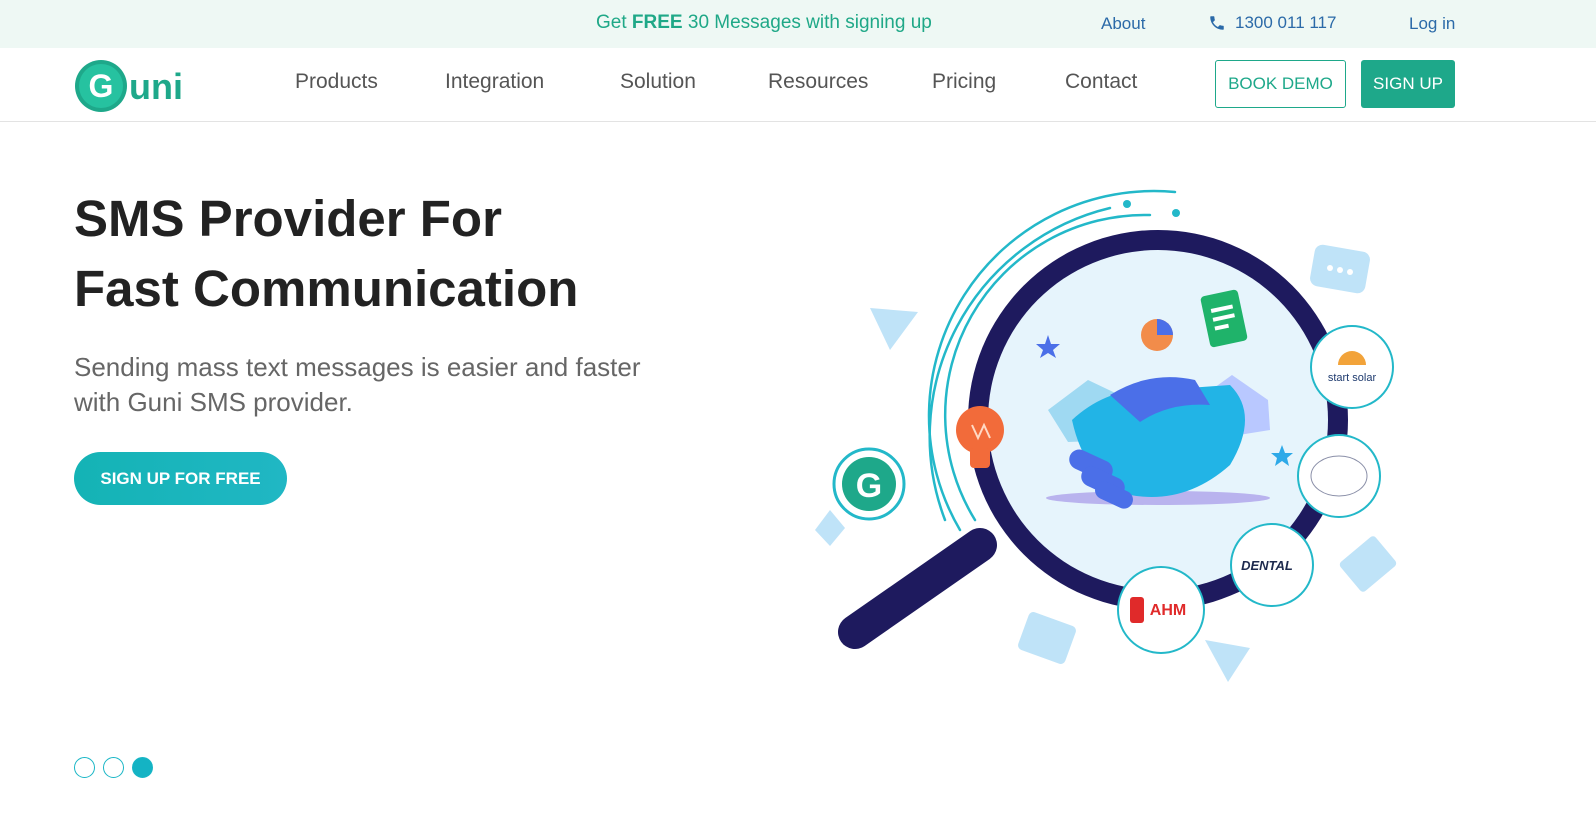 This screenshot has width=1596, height=831. Describe the element at coordinates (657, 22) in the screenshot. I see `promo-bold: FREE` at that location.